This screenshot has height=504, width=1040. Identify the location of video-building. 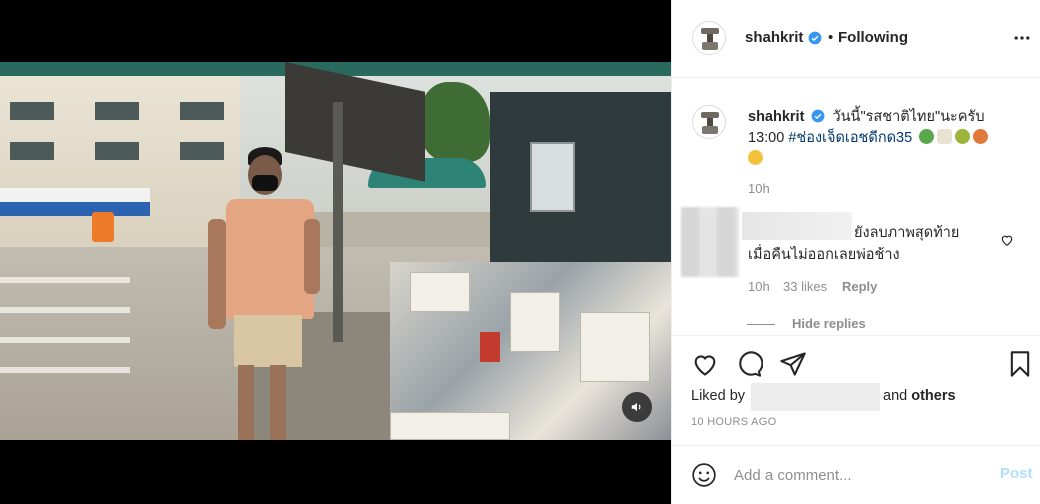
(120, 157).